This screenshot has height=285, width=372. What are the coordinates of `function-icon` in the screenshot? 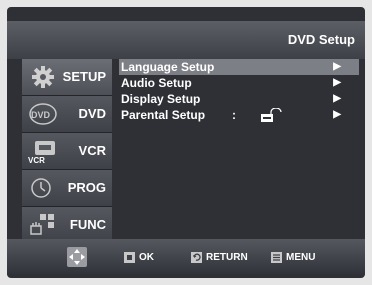 It's located at (42, 224).